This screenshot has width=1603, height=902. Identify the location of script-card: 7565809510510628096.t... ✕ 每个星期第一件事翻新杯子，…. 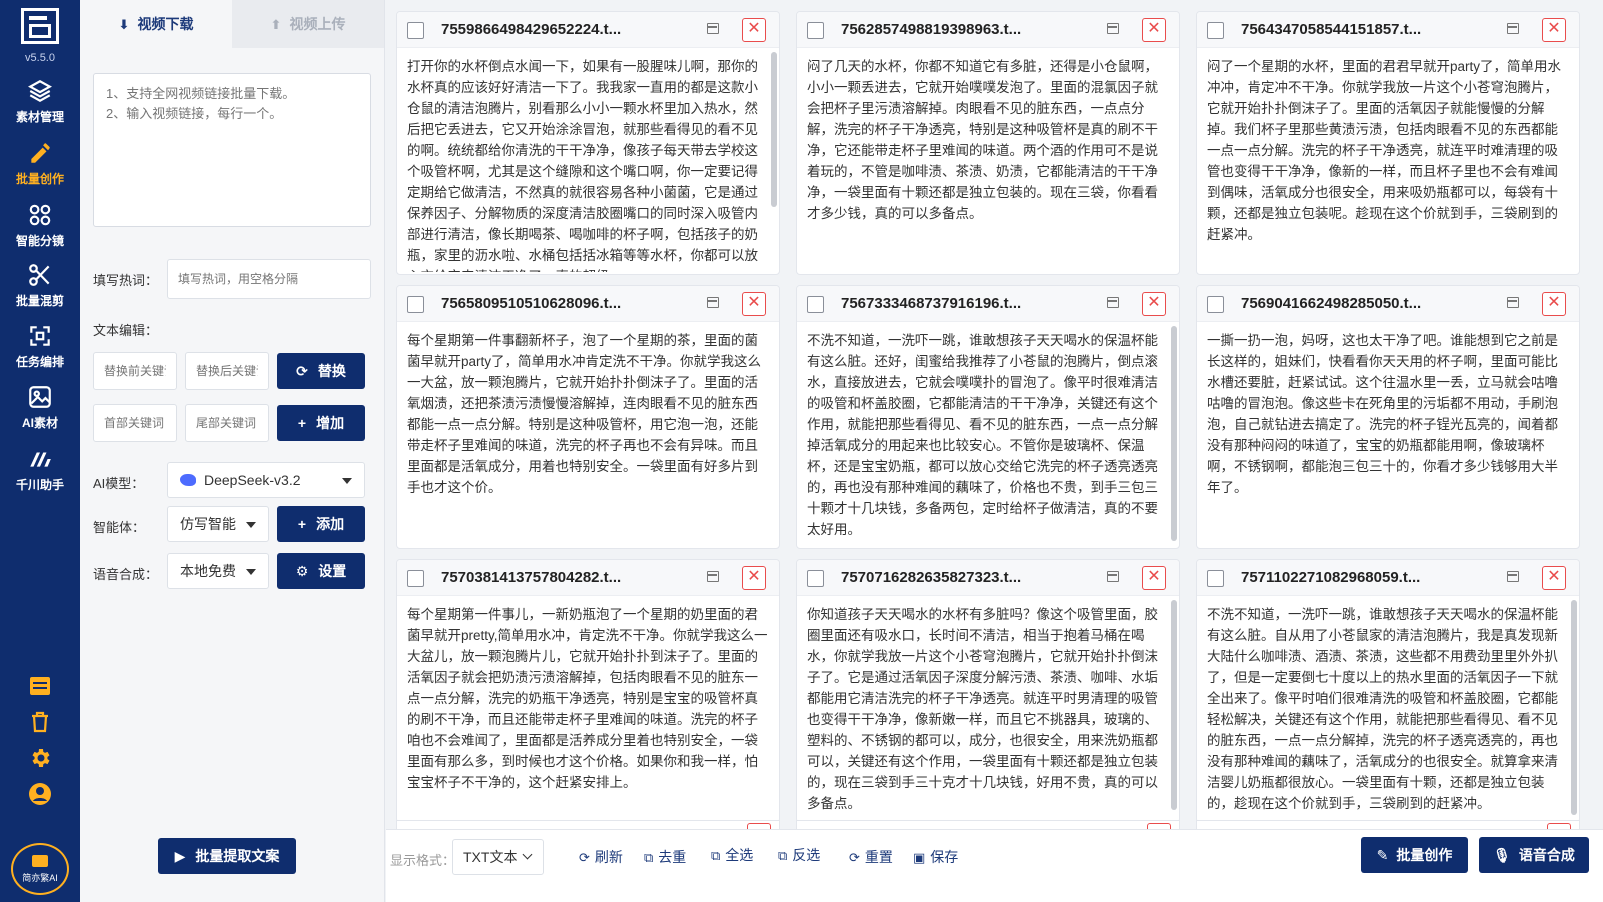
(588, 417).